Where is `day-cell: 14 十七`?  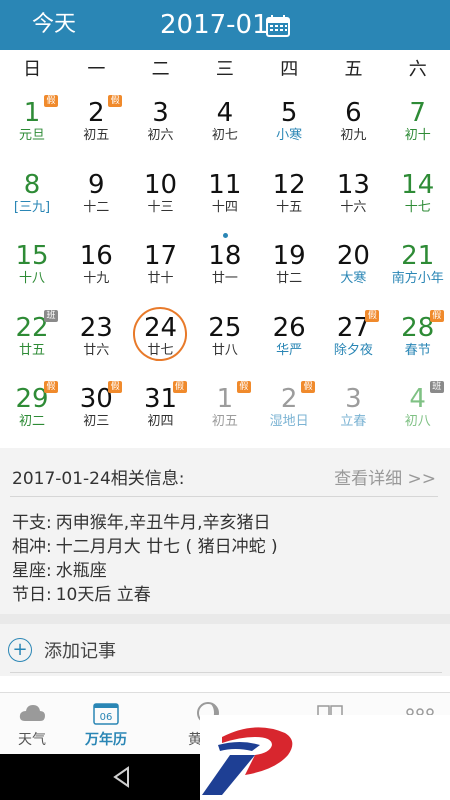 day-cell: 14 十七 is located at coordinates (418, 198).